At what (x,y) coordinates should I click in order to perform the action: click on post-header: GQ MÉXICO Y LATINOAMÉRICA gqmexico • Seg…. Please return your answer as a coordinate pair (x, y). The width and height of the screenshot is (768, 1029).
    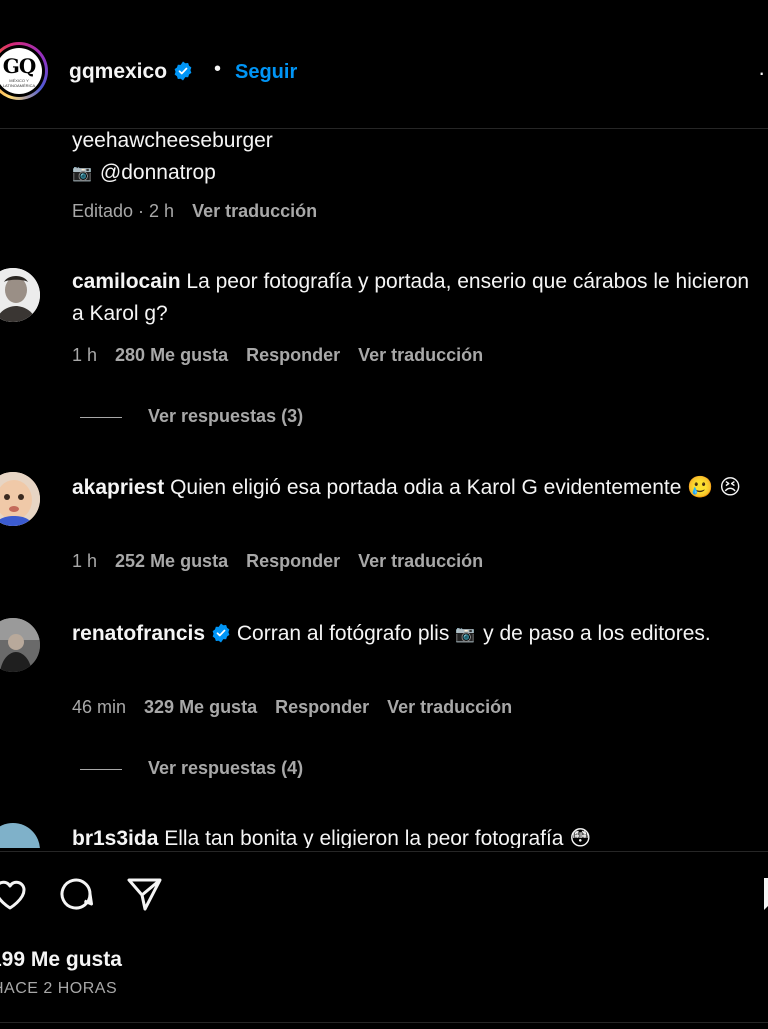
    Looking at the image, I should click on (384, 64).